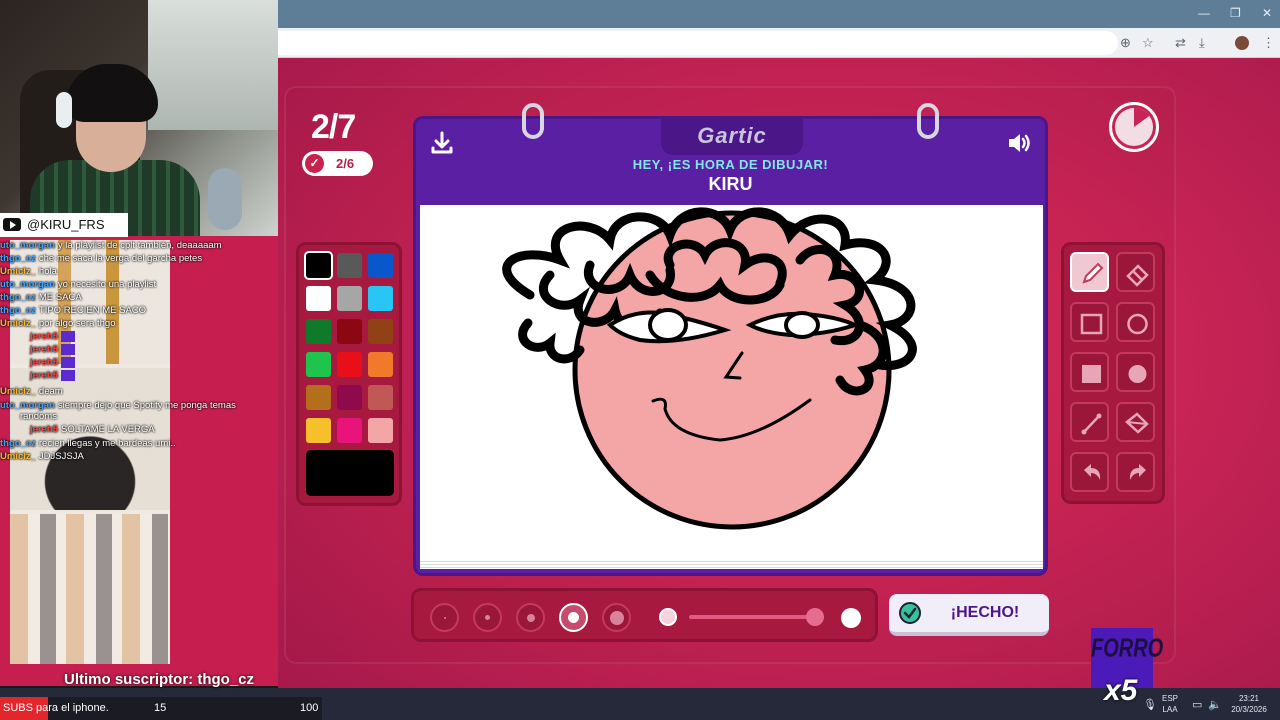 Image resolution: width=1280 pixels, height=720 pixels. I want to click on opacity-slider-handle, so click(815, 617).